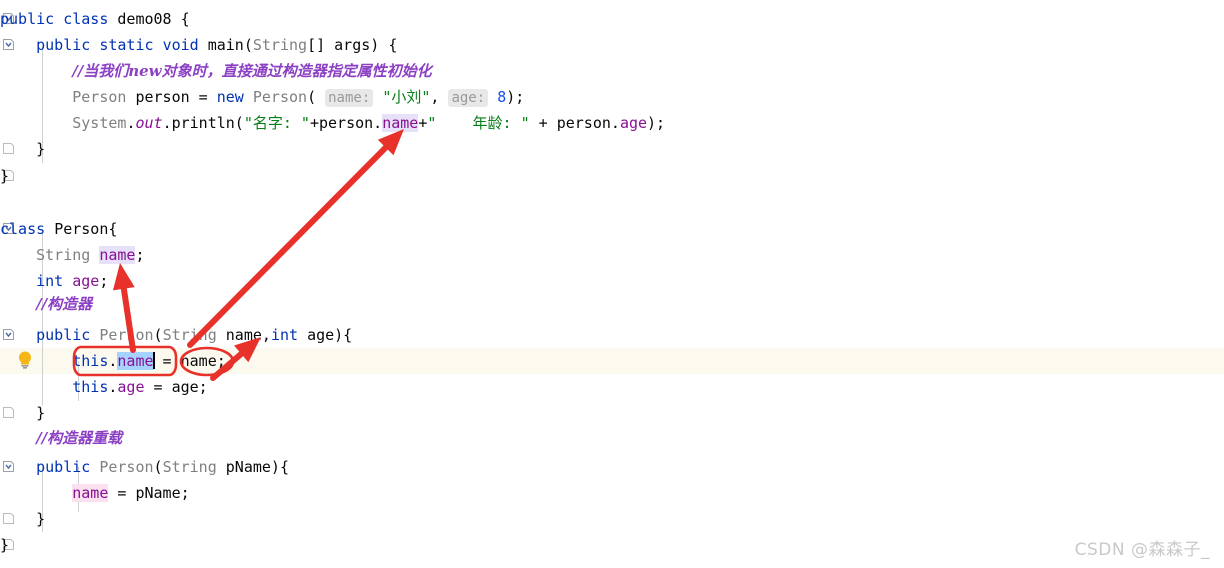 Image resolution: width=1224 pixels, height=568 pixels. Describe the element at coordinates (612, 304) in the screenshot. I see `code-line: //构造器` at that location.